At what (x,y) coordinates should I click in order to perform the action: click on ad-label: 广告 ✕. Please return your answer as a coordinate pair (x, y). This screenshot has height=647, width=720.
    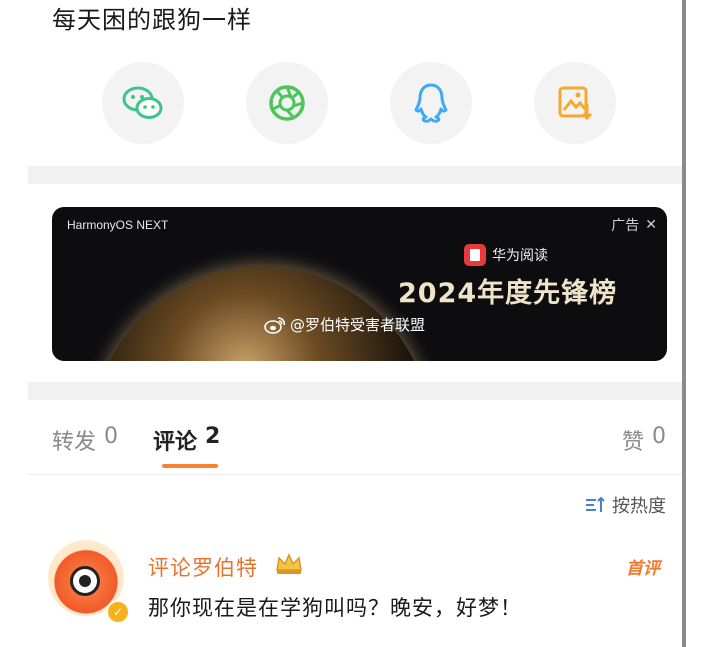
    Looking at the image, I should click on (634, 225).